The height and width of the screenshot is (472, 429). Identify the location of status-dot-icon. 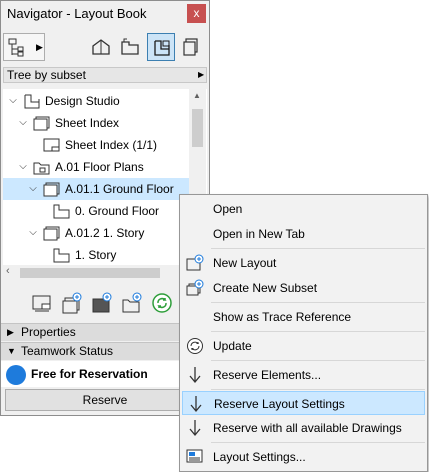
(16, 375).